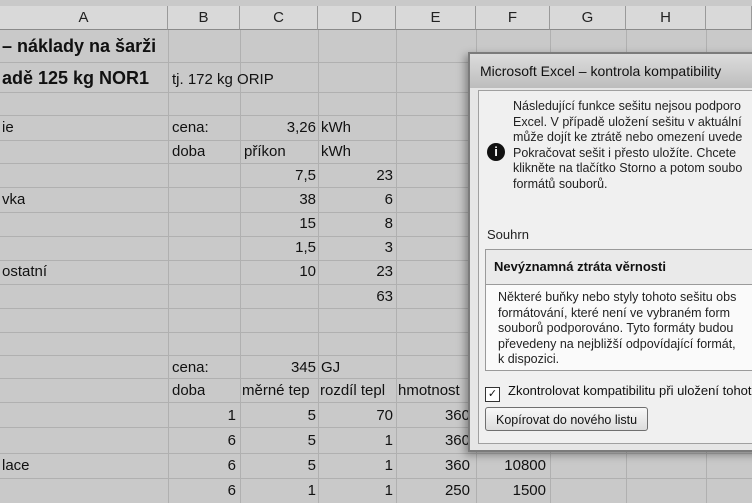 This screenshot has height=503, width=752. What do you see at coordinates (588, 18) in the screenshot?
I see `column-header-g: G` at bounding box center [588, 18].